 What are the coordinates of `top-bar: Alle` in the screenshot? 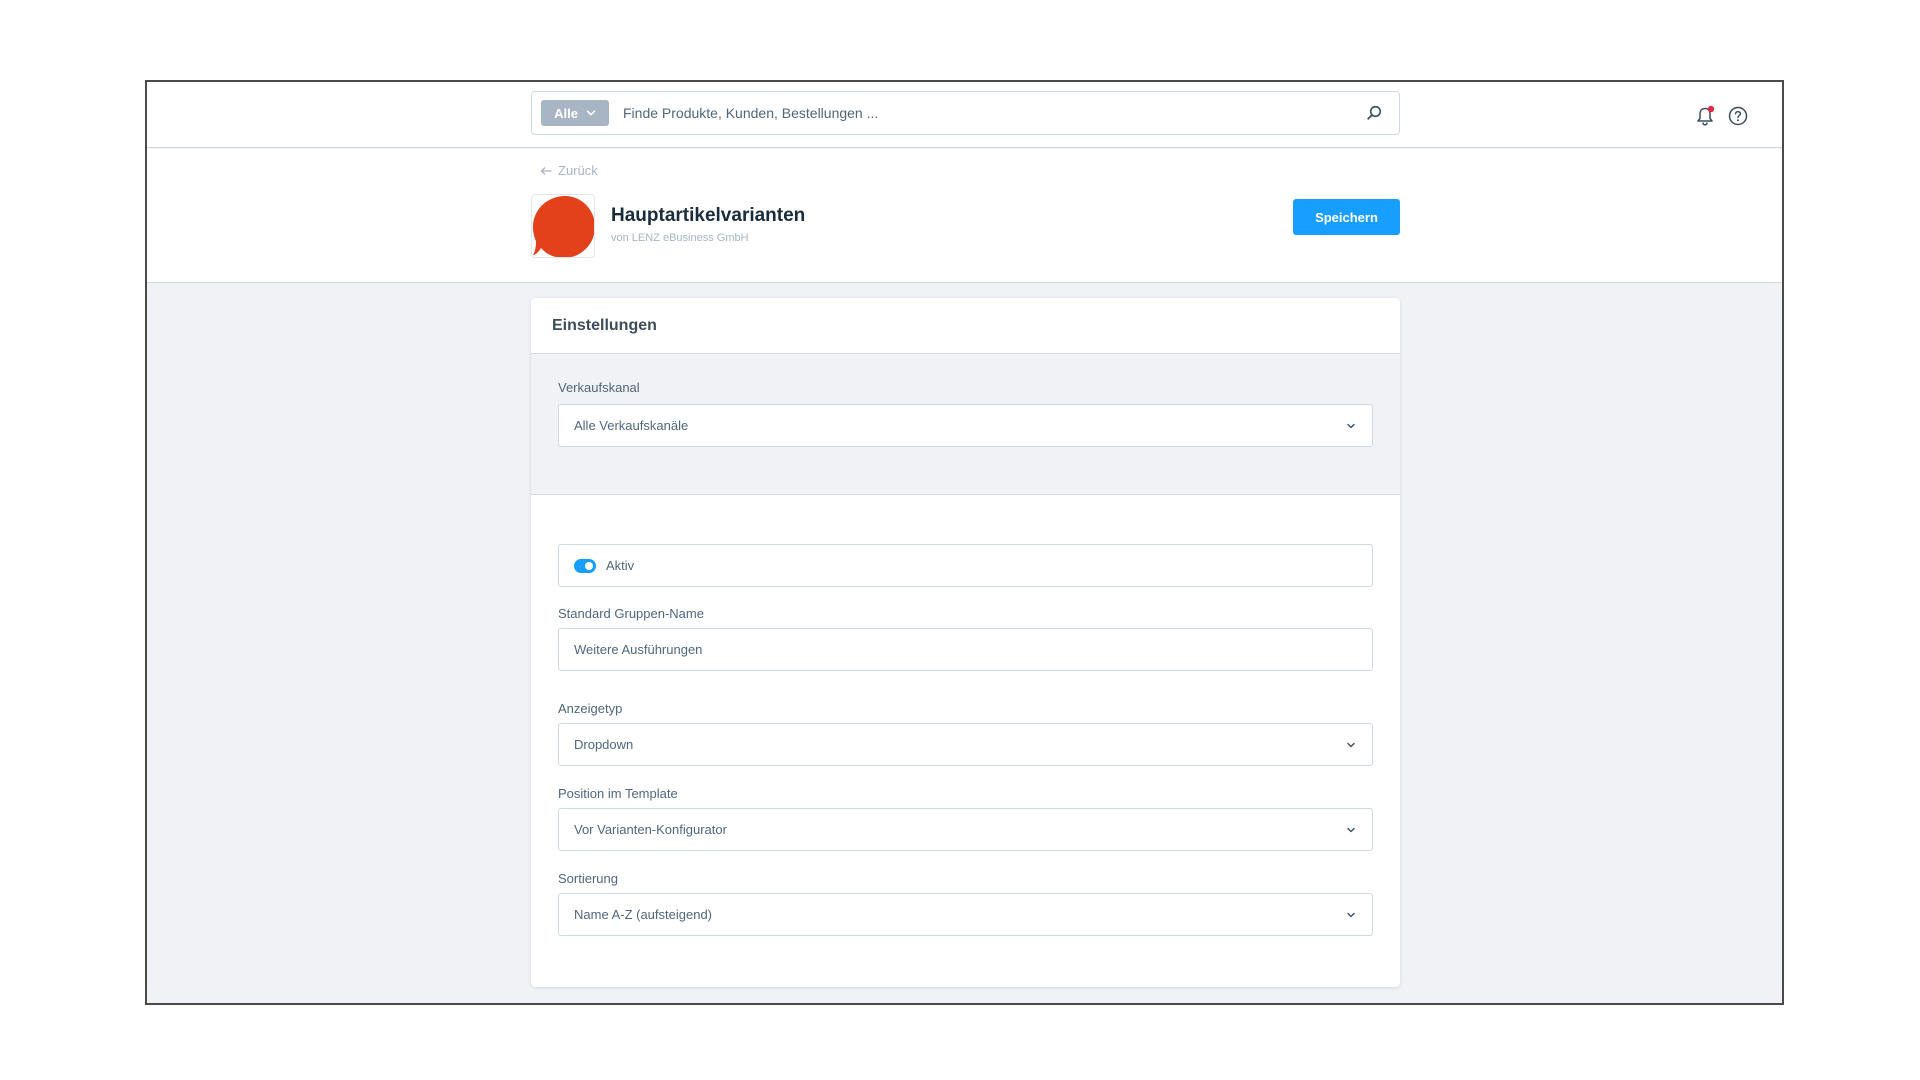 It's located at (964, 115).